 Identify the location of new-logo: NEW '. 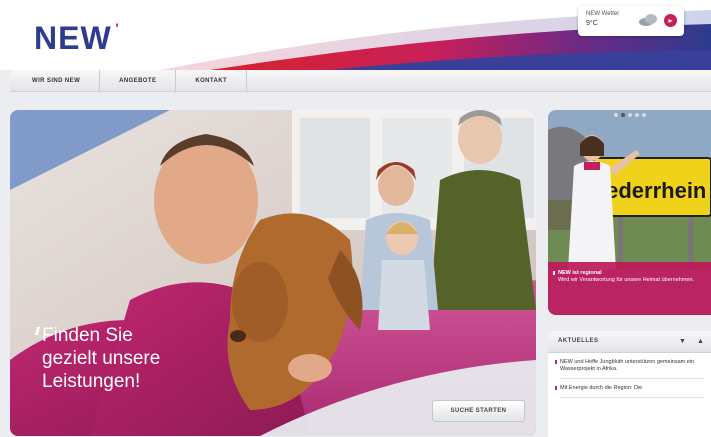
(76, 38).